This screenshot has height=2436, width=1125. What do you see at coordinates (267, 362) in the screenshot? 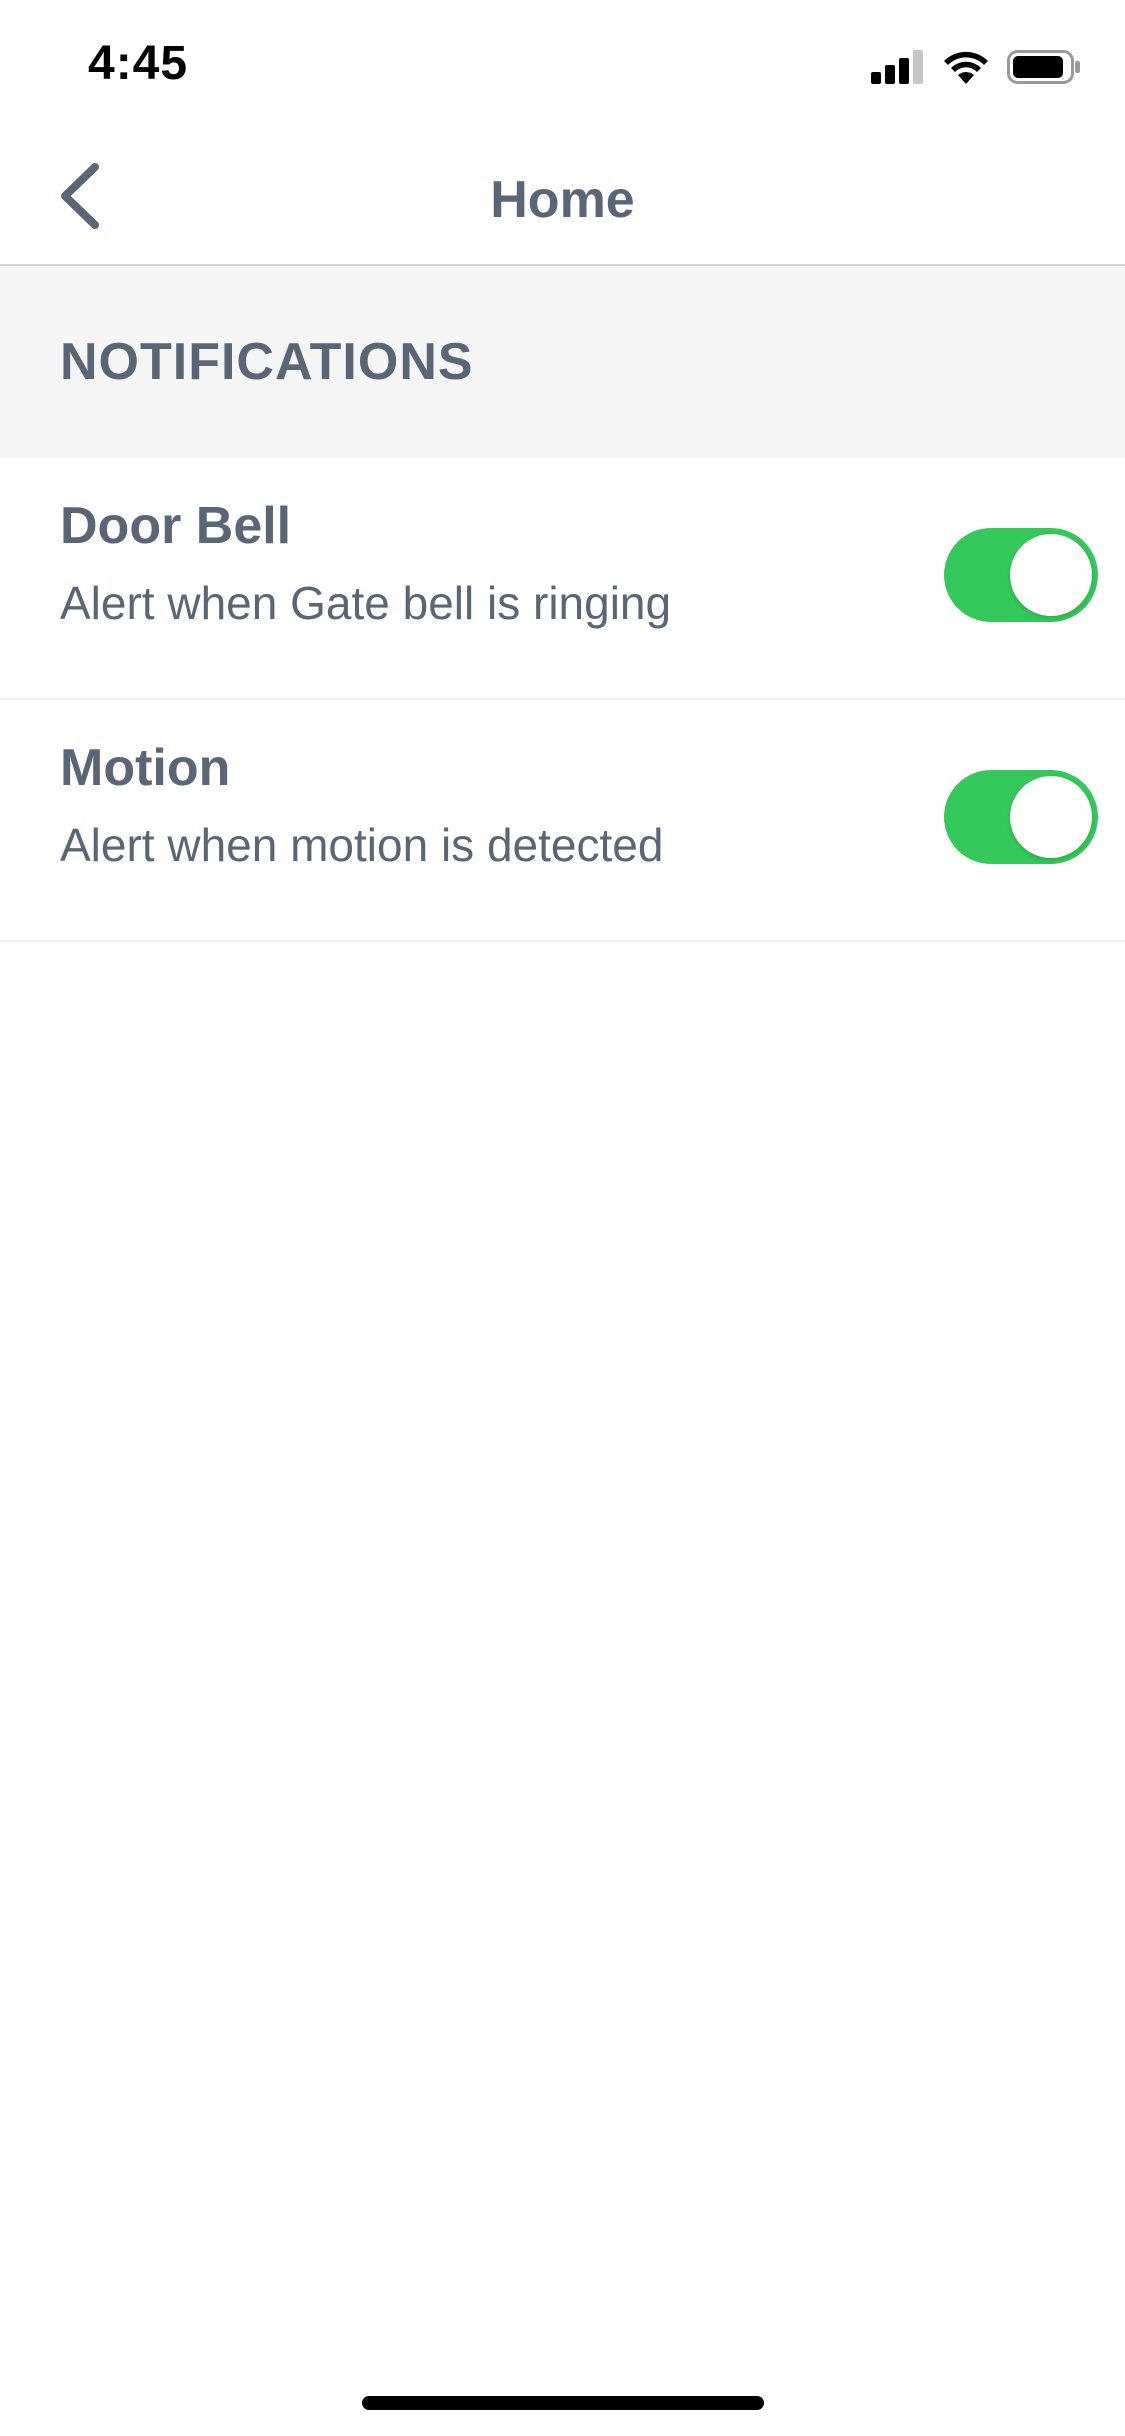
I see `section-title: NOTIFICATIONS` at bounding box center [267, 362].